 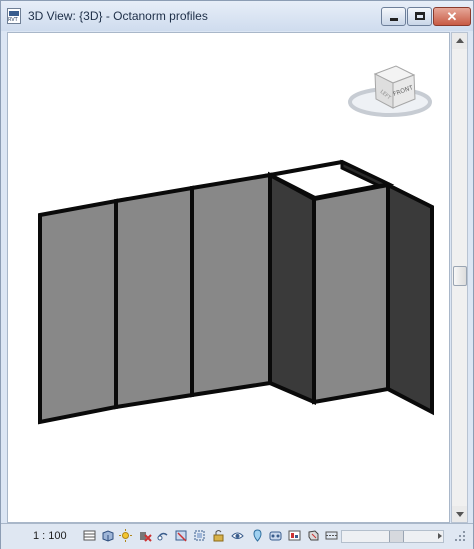 What do you see at coordinates (410, 298) in the screenshot?
I see `right-dark-panel` at bounding box center [410, 298].